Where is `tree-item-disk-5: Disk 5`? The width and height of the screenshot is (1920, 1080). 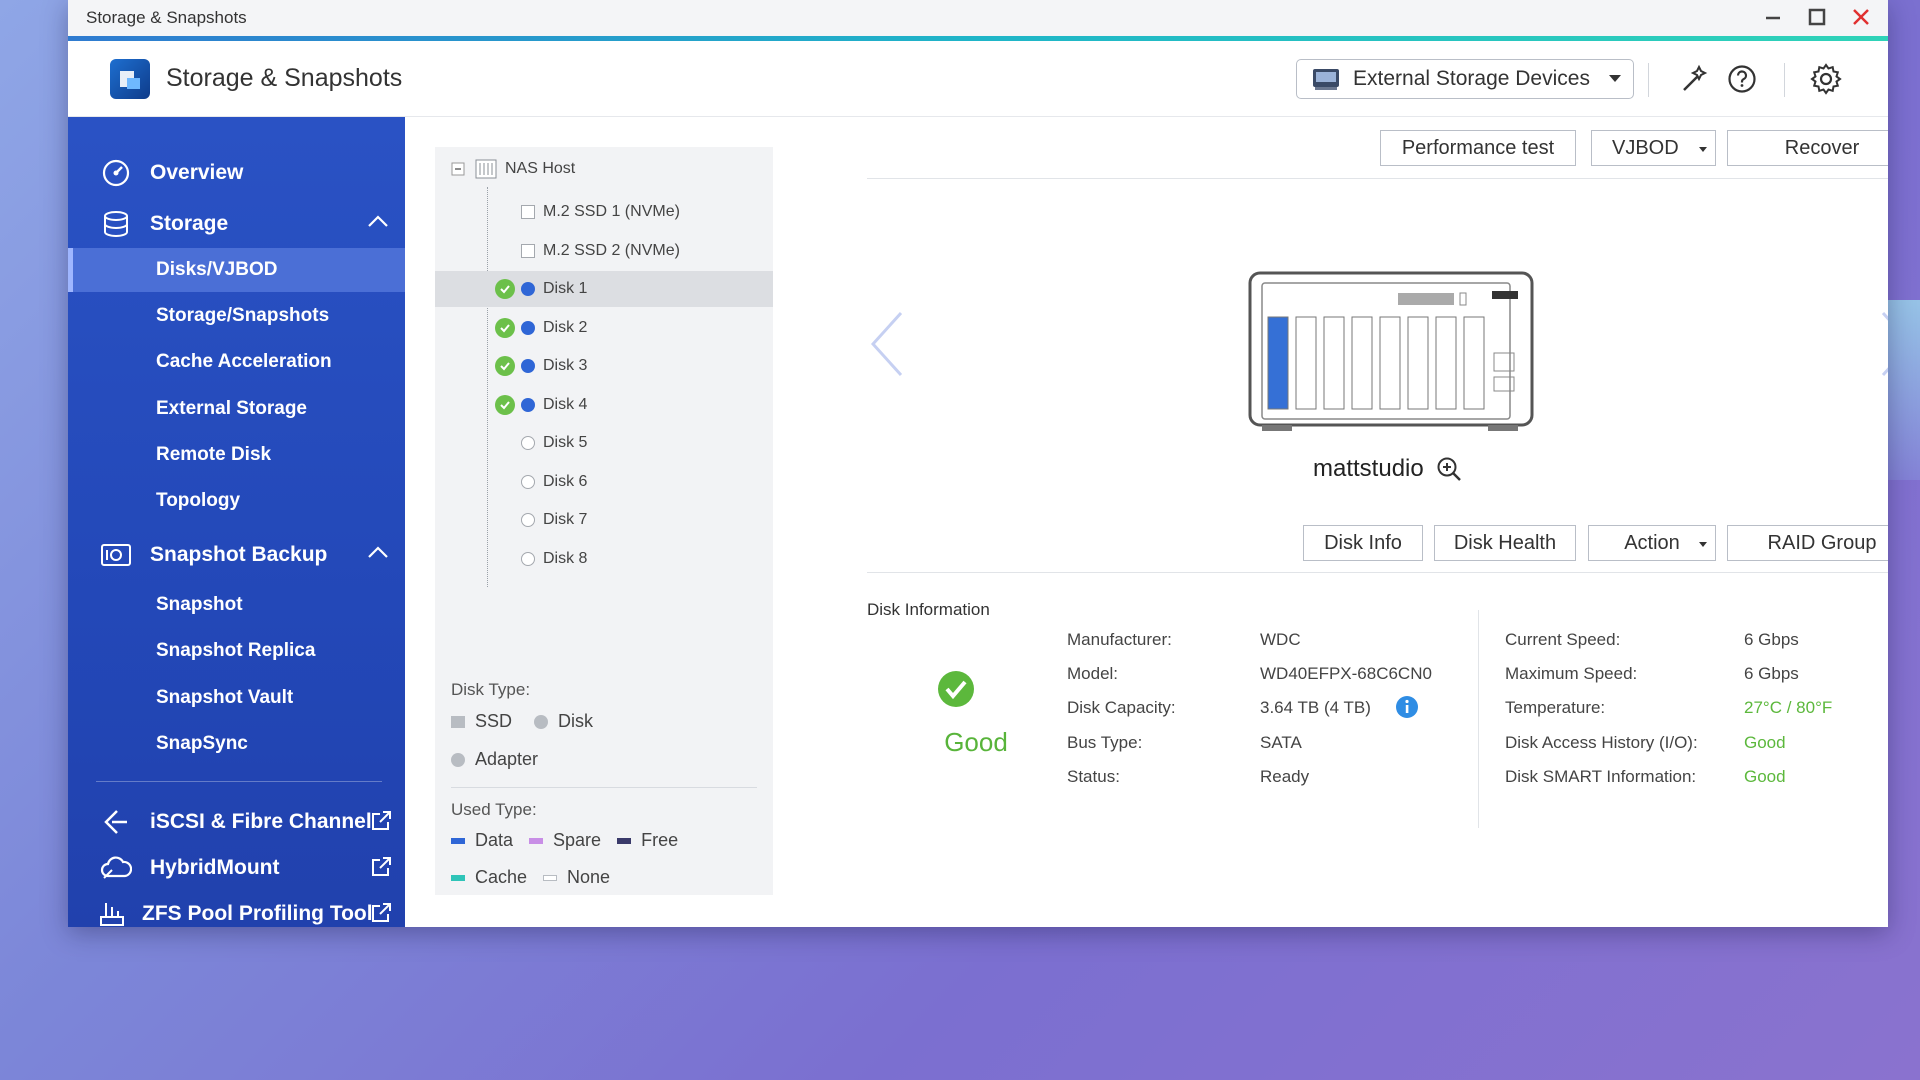 tree-item-disk-5: Disk 5 is located at coordinates (604, 443).